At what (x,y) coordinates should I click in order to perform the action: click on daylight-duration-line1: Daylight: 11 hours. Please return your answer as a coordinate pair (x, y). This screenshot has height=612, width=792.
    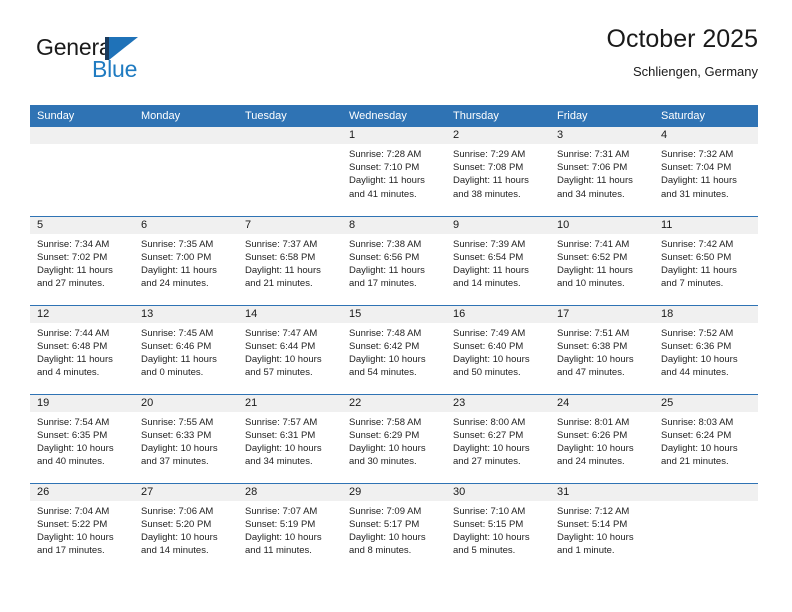
    Looking at the image, I should click on (595, 270).